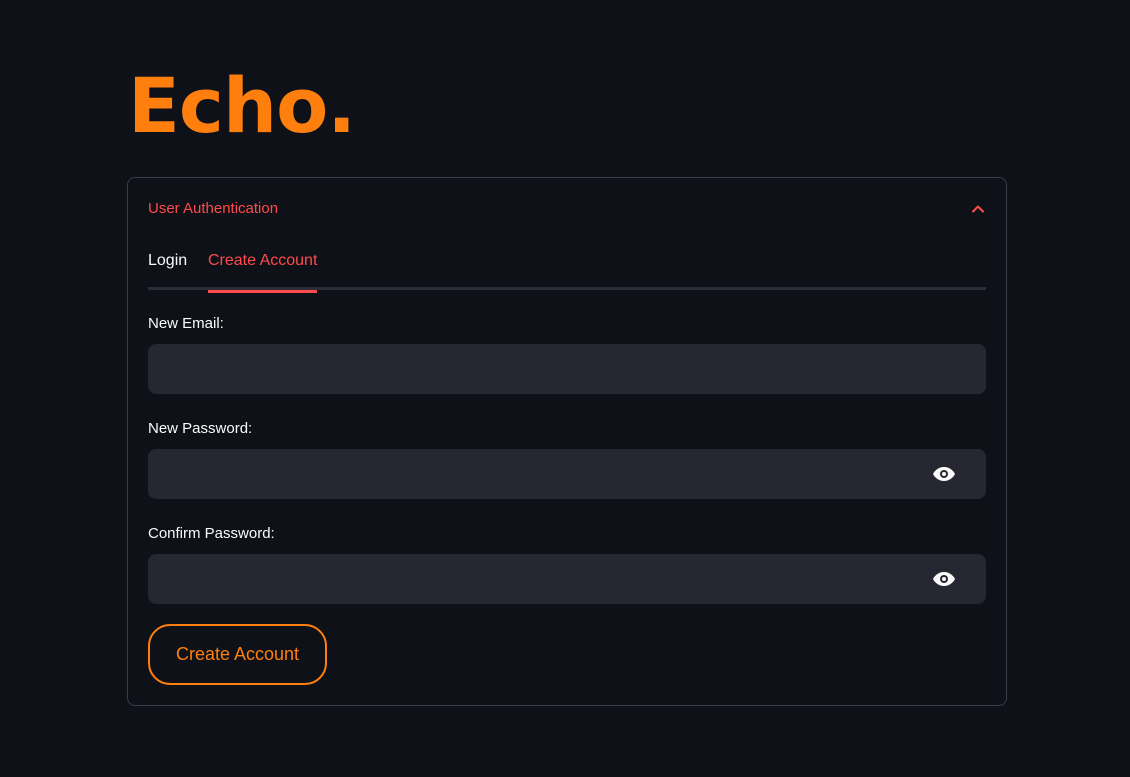 The height and width of the screenshot is (777, 1130). Describe the element at coordinates (186, 323) in the screenshot. I see `new-email-label: New Email:` at that location.